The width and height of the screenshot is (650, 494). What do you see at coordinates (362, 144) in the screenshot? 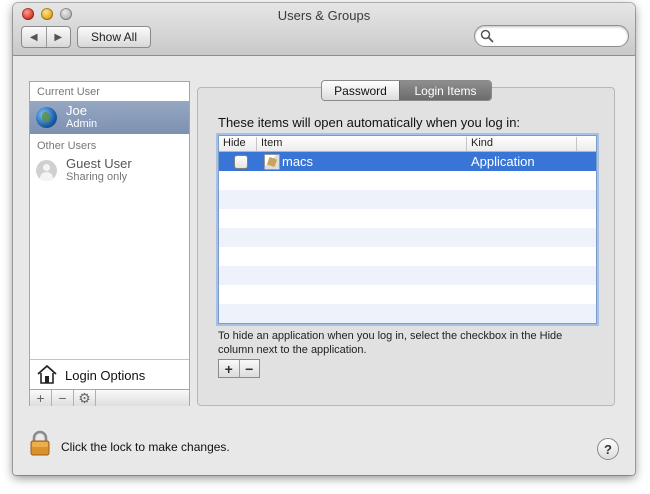
I see `column-header-item: Item` at bounding box center [362, 144].